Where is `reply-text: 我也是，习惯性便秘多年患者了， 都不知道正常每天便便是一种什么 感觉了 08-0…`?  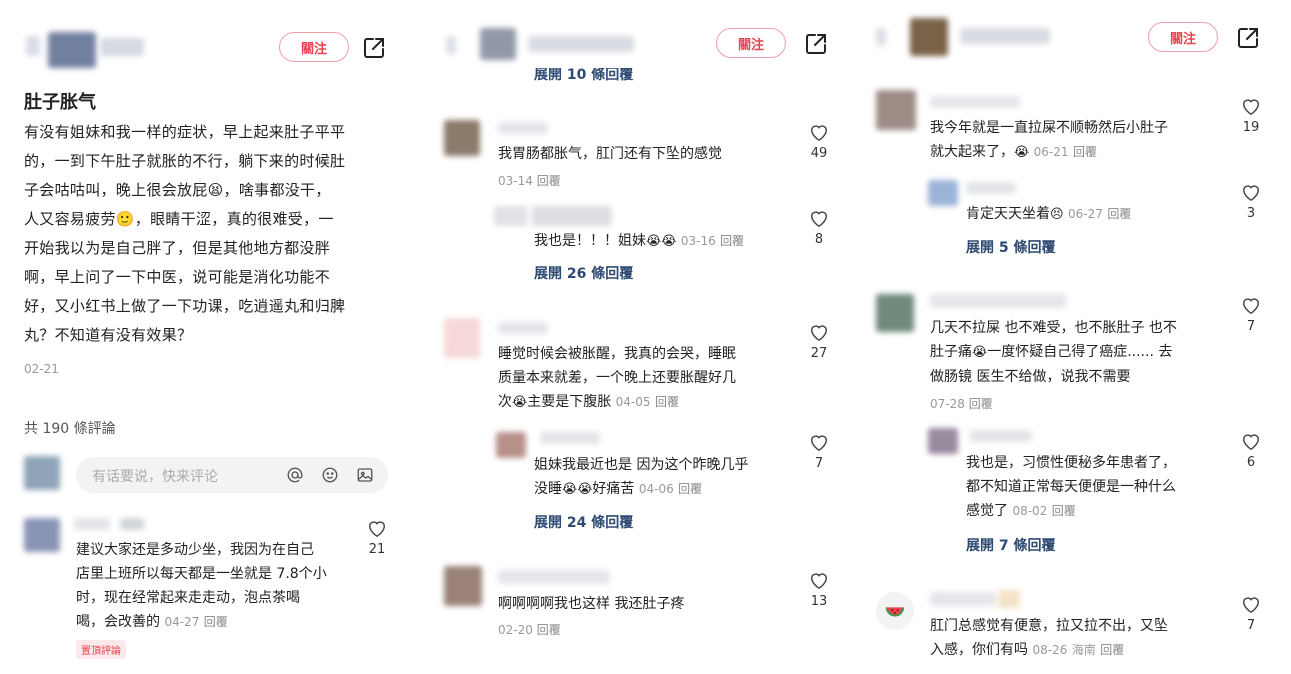 reply-text: 我也是，习惯性便秘多年患者了， 都不知道正常每天便便是一种什么 感觉了 08-0… is located at coordinates (1071, 487).